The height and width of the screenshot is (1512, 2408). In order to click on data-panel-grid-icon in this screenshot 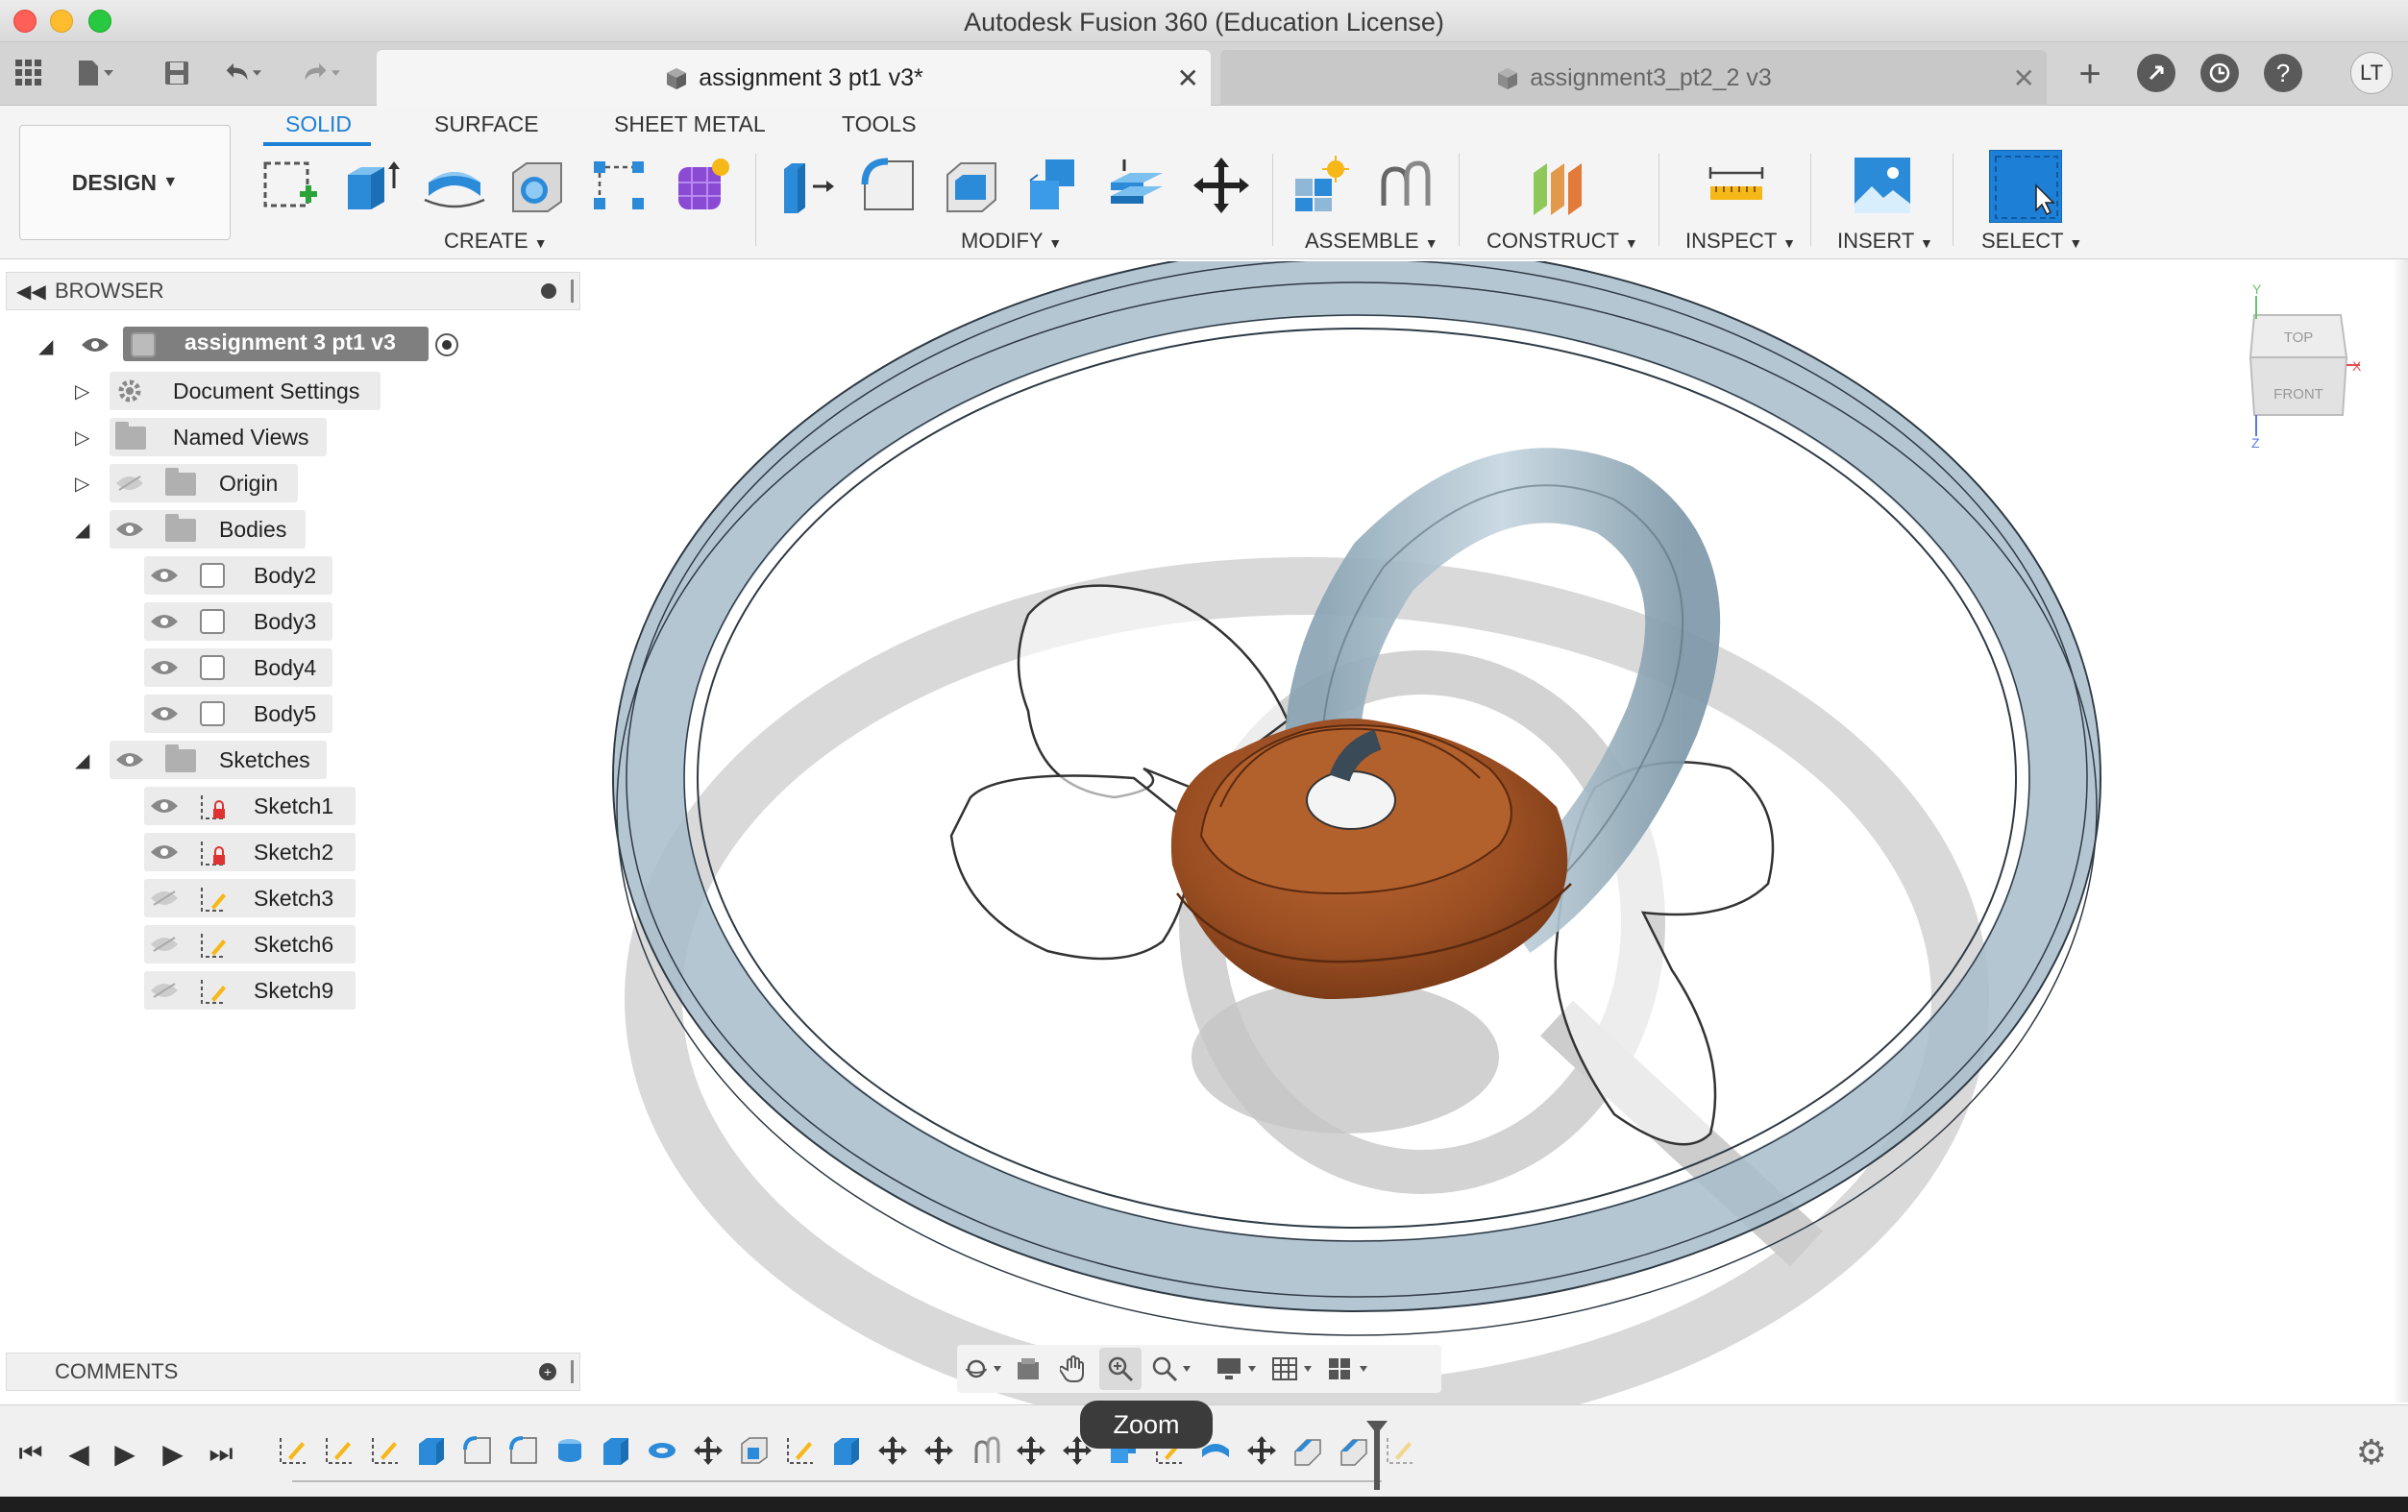, I will do `click(29, 73)`.